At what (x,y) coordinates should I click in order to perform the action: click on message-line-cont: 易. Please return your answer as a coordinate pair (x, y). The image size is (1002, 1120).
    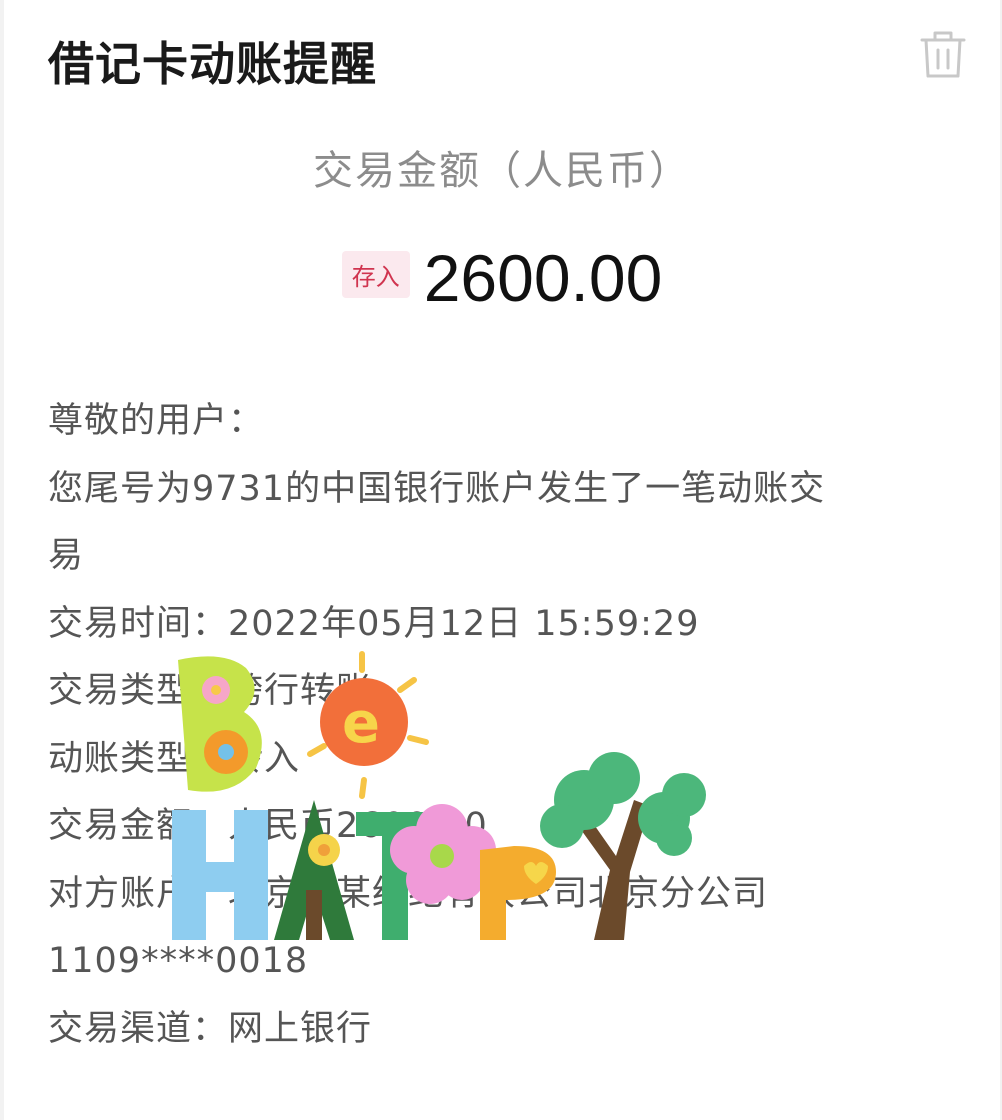
    Looking at the image, I should click on (66, 556).